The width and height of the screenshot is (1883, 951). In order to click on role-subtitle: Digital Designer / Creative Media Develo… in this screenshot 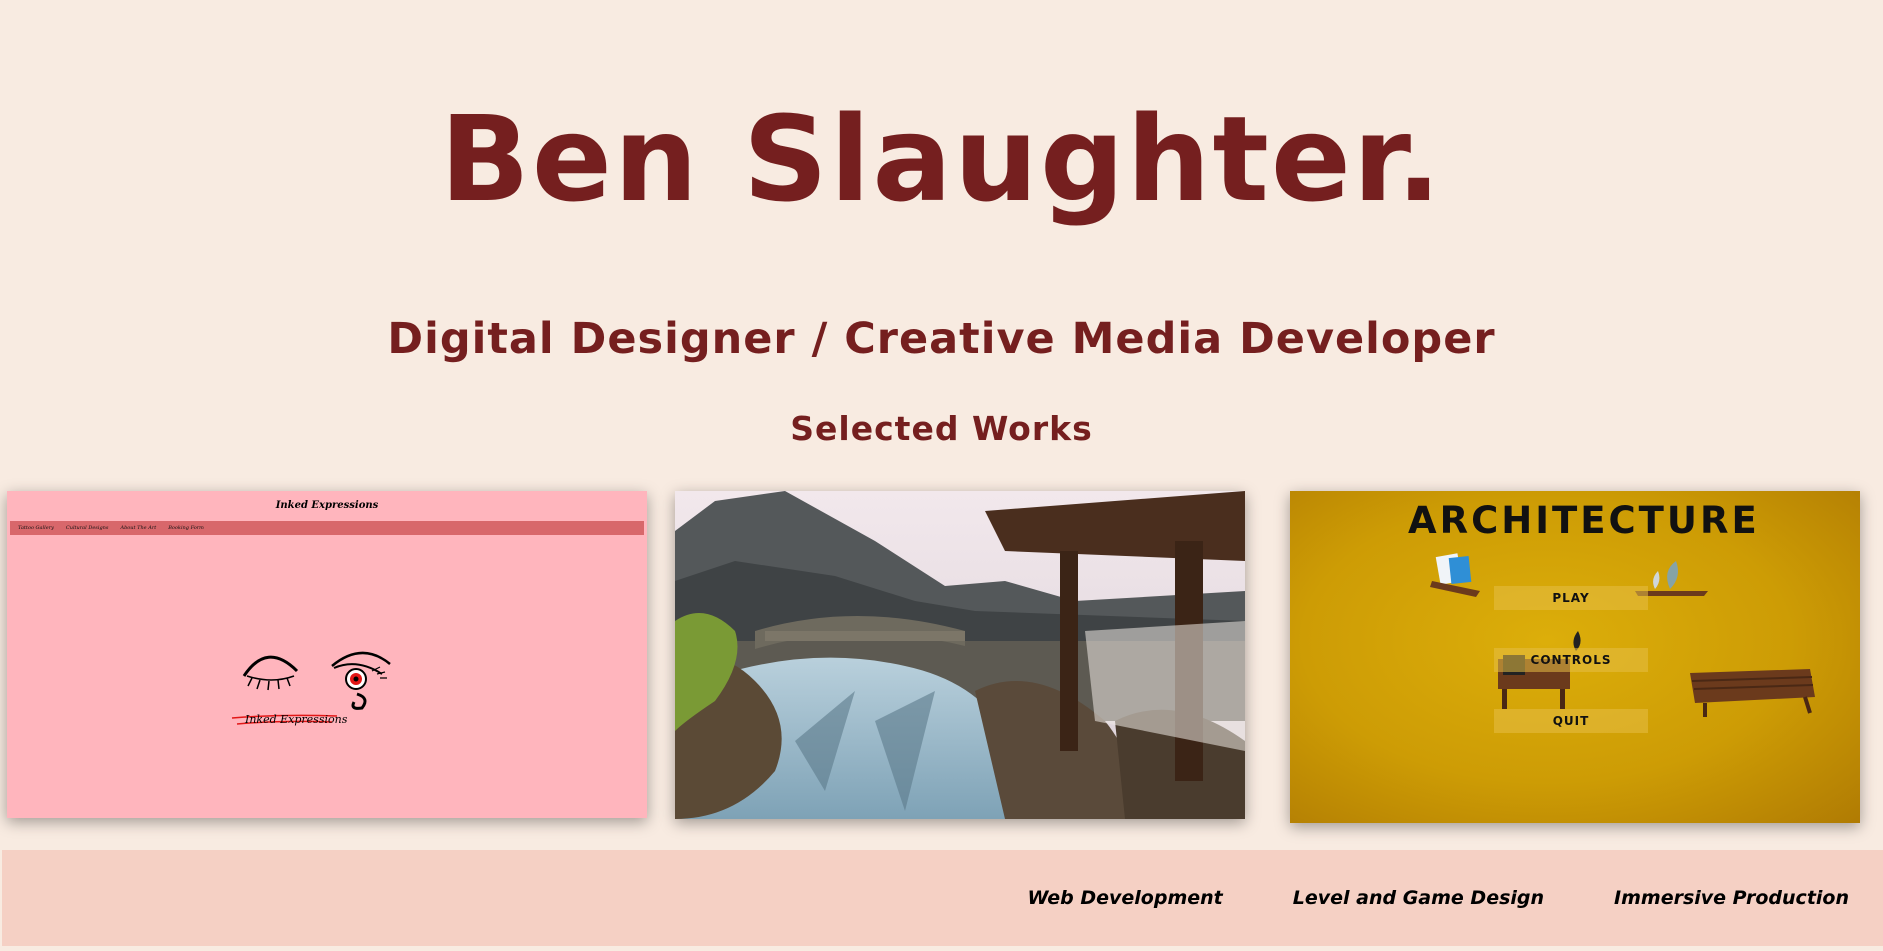, I will do `click(941, 339)`.